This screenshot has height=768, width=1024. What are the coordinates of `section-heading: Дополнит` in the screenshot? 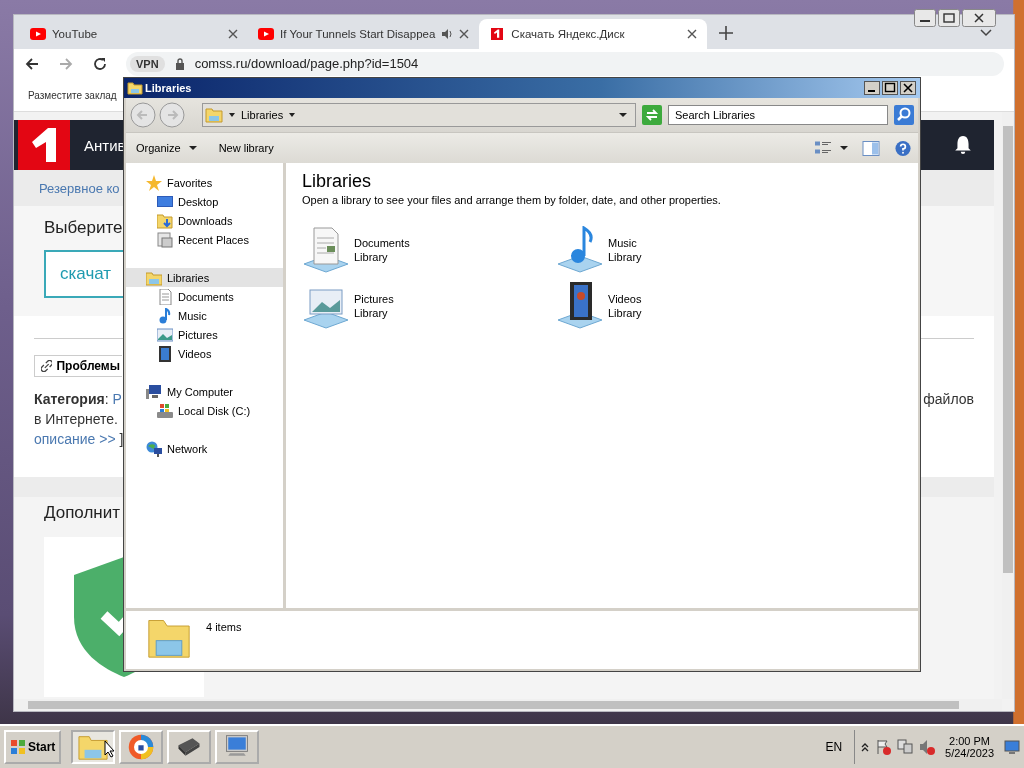 It's located at (82, 513).